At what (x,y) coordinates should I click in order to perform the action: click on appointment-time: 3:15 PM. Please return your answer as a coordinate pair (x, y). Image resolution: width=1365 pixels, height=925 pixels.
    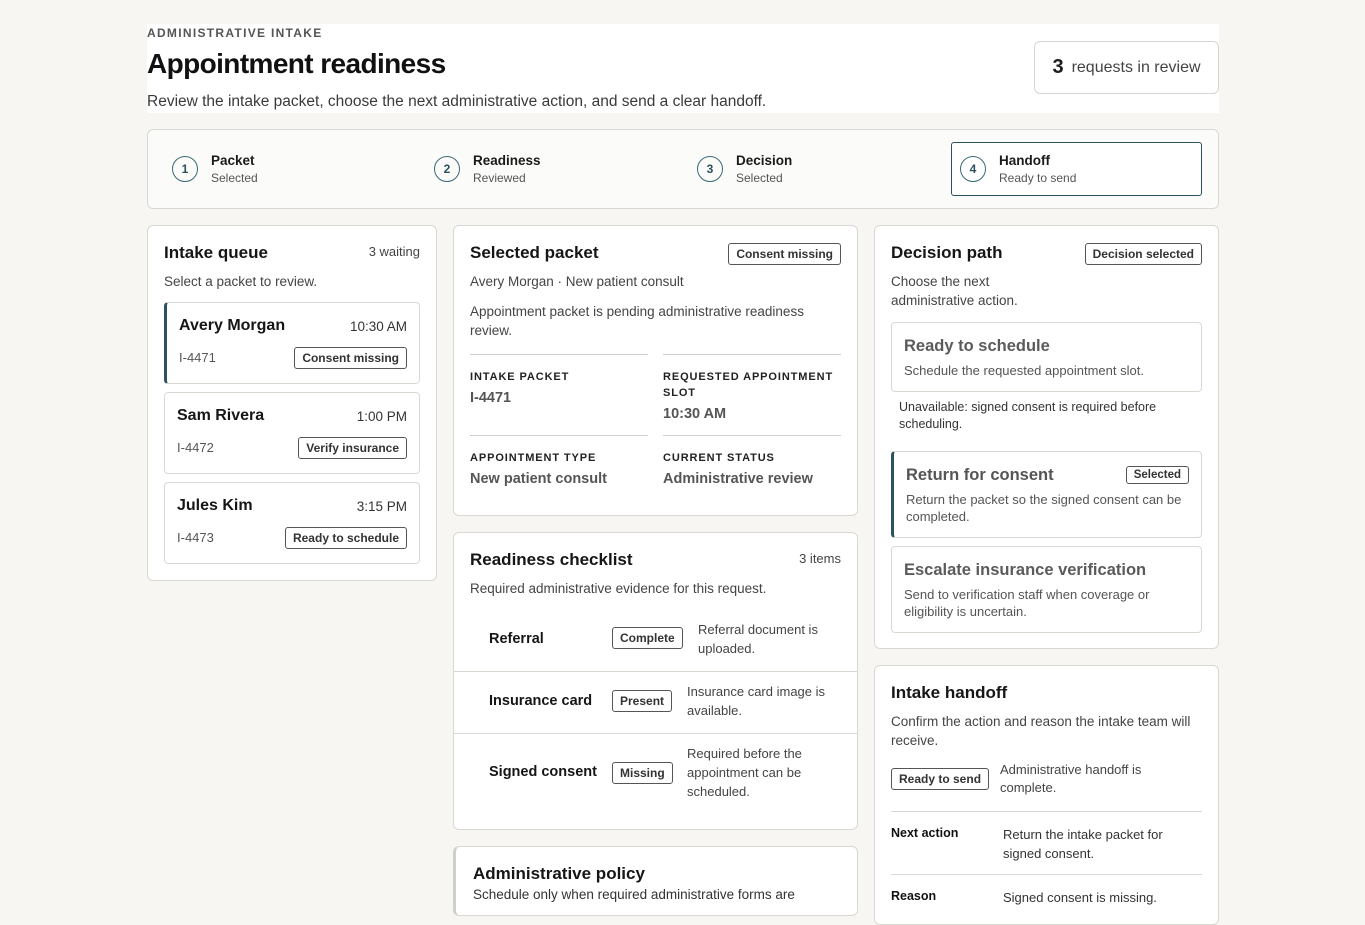
    Looking at the image, I should click on (381, 506).